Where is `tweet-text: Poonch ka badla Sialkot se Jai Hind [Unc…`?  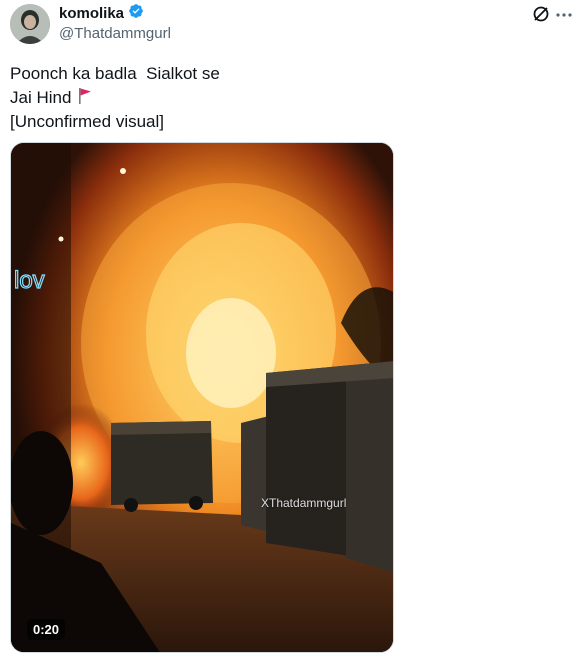
tweet-text: Poonch ka badla Sialkot se Jai Hind [Unc… is located at coordinates (115, 98).